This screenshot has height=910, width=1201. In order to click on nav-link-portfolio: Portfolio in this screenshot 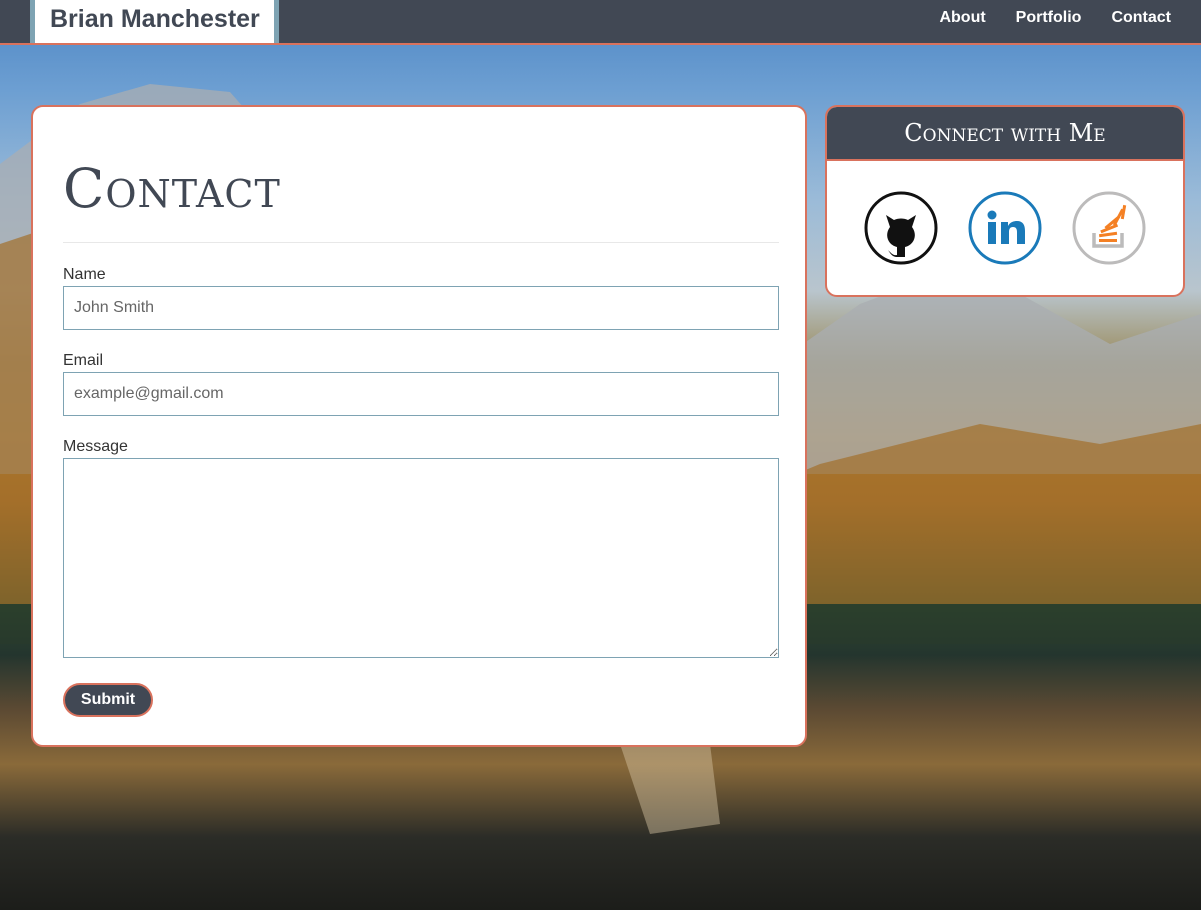, I will do `click(1049, 21)`.